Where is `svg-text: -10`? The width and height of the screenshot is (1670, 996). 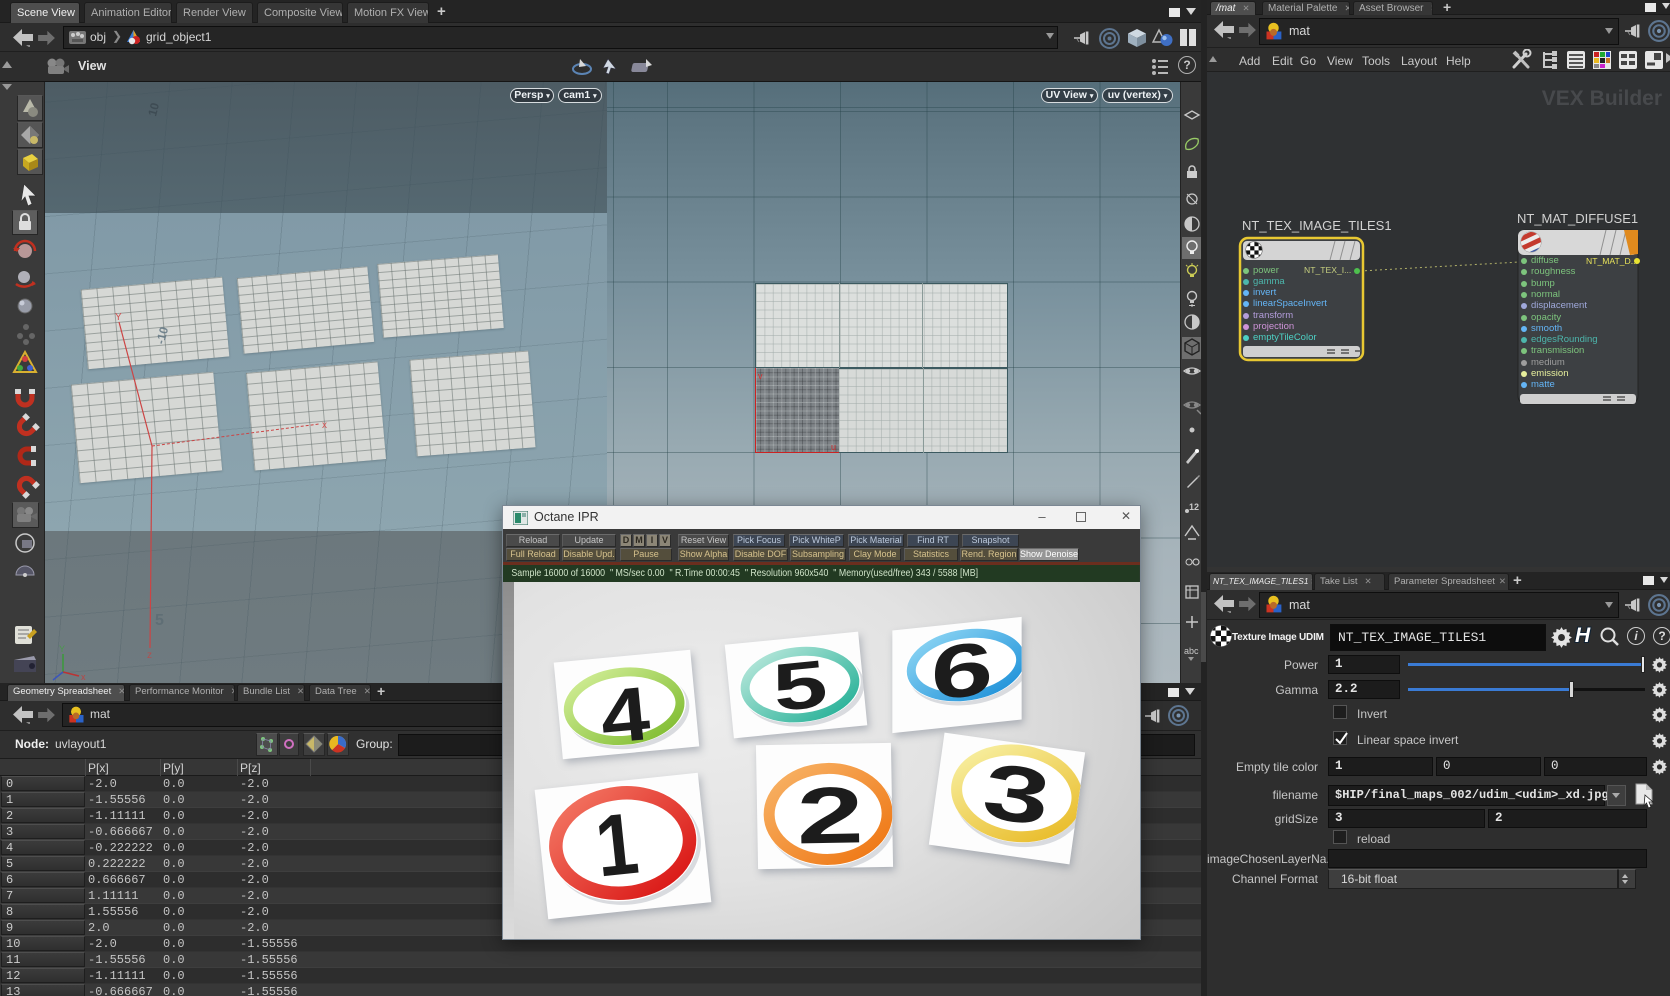 svg-text: -10 is located at coordinates (162, 335).